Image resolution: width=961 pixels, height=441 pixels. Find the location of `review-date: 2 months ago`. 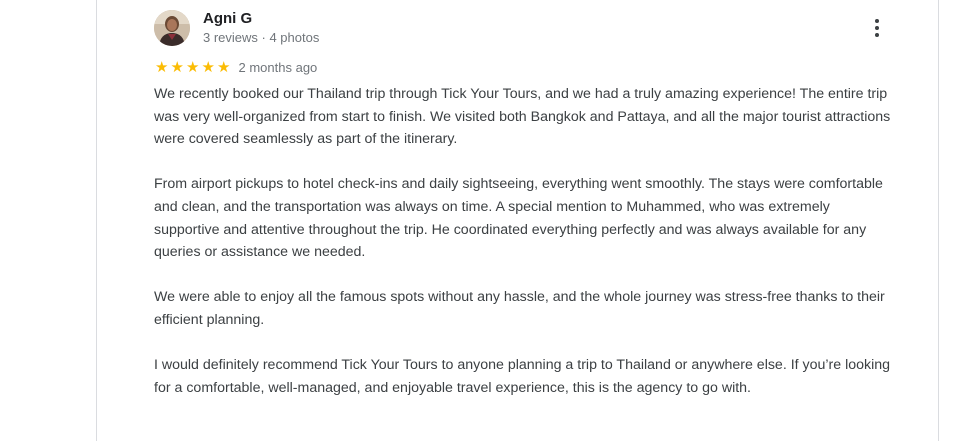

review-date: 2 months ago is located at coordinates (278, 67).